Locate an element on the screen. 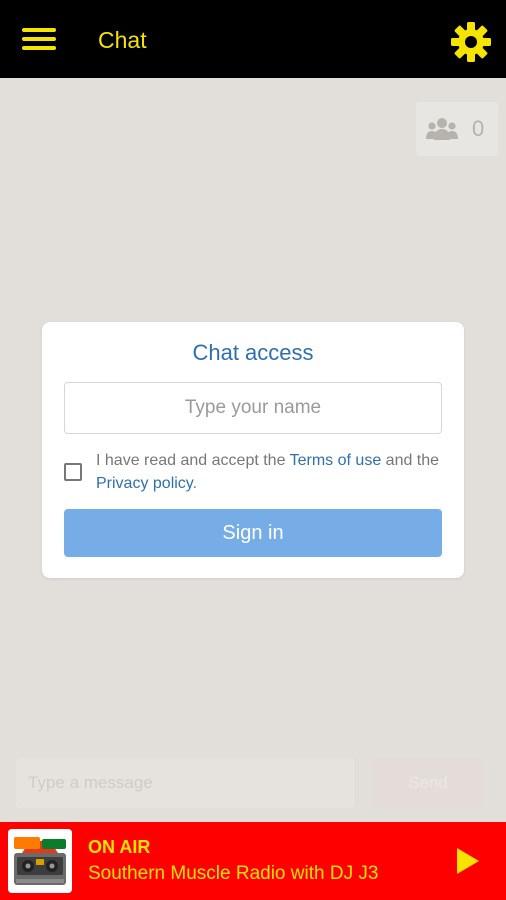 This screenshot has width=506, height=900. hamburger-menu-icon is located at coordinates (39, 39).